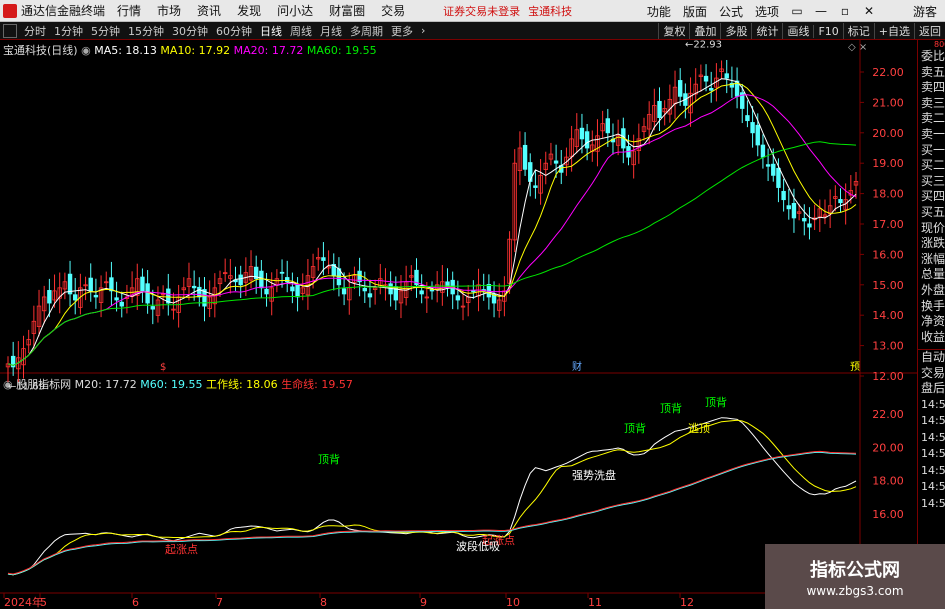 Image resolution: width=945 pixels, height=609 pixels. What do you see at coordinates (888, 194) in the screenshot?
I see `price-tick-label: 18.00` at bounding box center [888, 194].